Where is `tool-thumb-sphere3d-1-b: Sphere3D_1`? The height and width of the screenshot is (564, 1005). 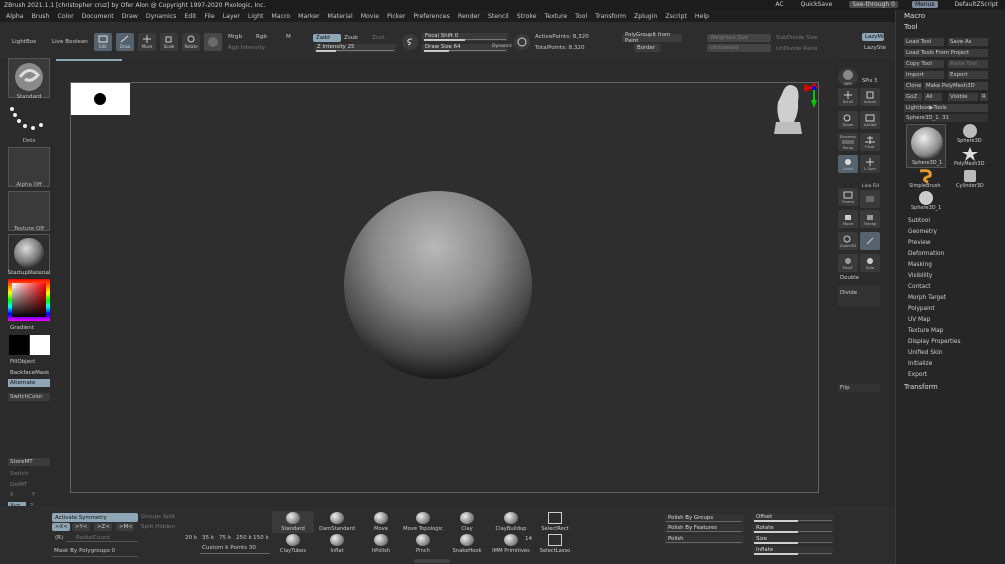
tool-thumb-sphere3d-1-b: Sphere3D_1 is located at coordinates (926, 202).